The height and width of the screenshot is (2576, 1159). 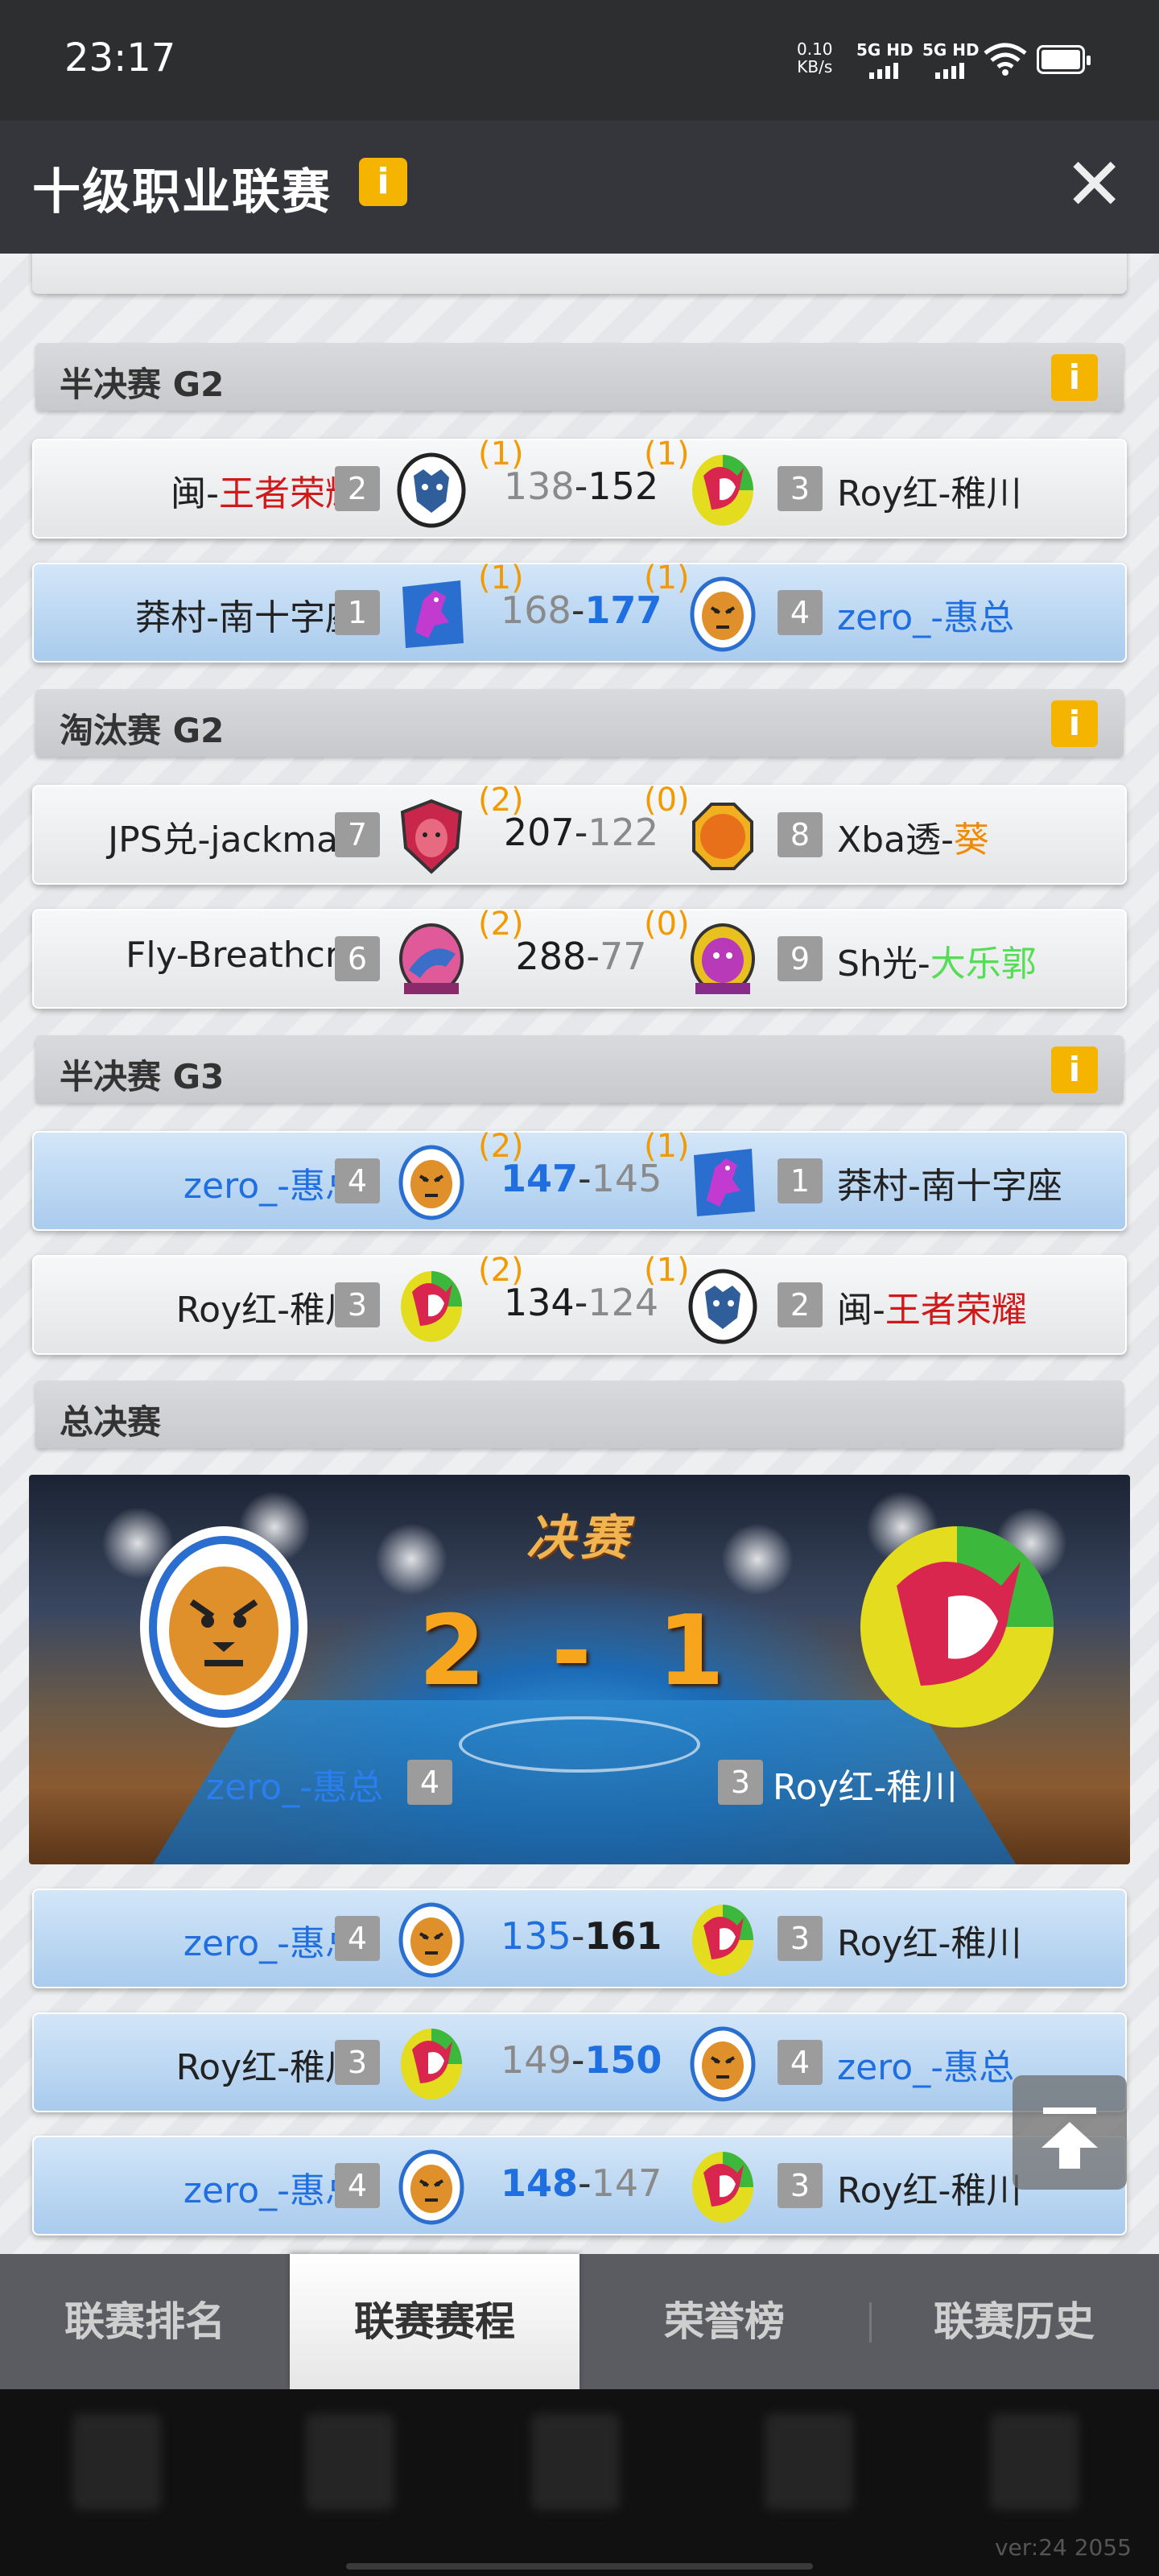 I want to click on match-row: 莽村-南十字座 1 (1) 168-177 (1) 4 zero_-惠总, so click(x=579, y=611).